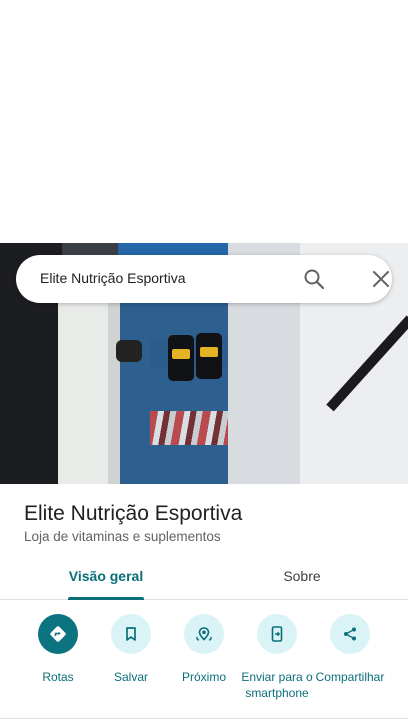 Image resolution: width=408 pixels, height=726 pixels. I want to click on search-icon, so click(314, 279).